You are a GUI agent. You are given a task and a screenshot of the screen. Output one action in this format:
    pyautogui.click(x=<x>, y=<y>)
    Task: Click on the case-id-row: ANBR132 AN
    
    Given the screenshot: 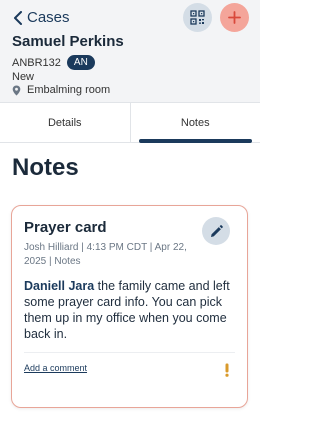 What is the action you would take?
    pyautogui.click(x=53, y=62)
    